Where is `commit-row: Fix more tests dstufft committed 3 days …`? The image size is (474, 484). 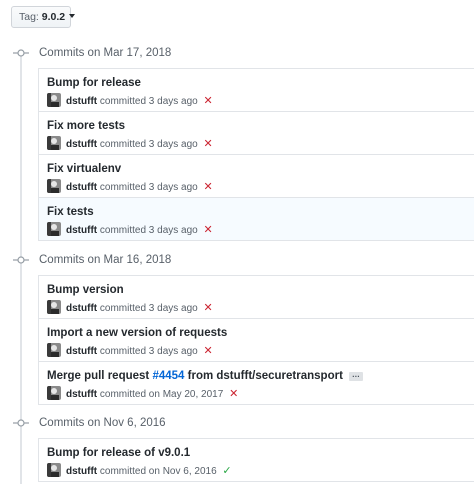 commit-row: Fix more tests dstufft committed 3 days … is located at coordinates (256, 133).